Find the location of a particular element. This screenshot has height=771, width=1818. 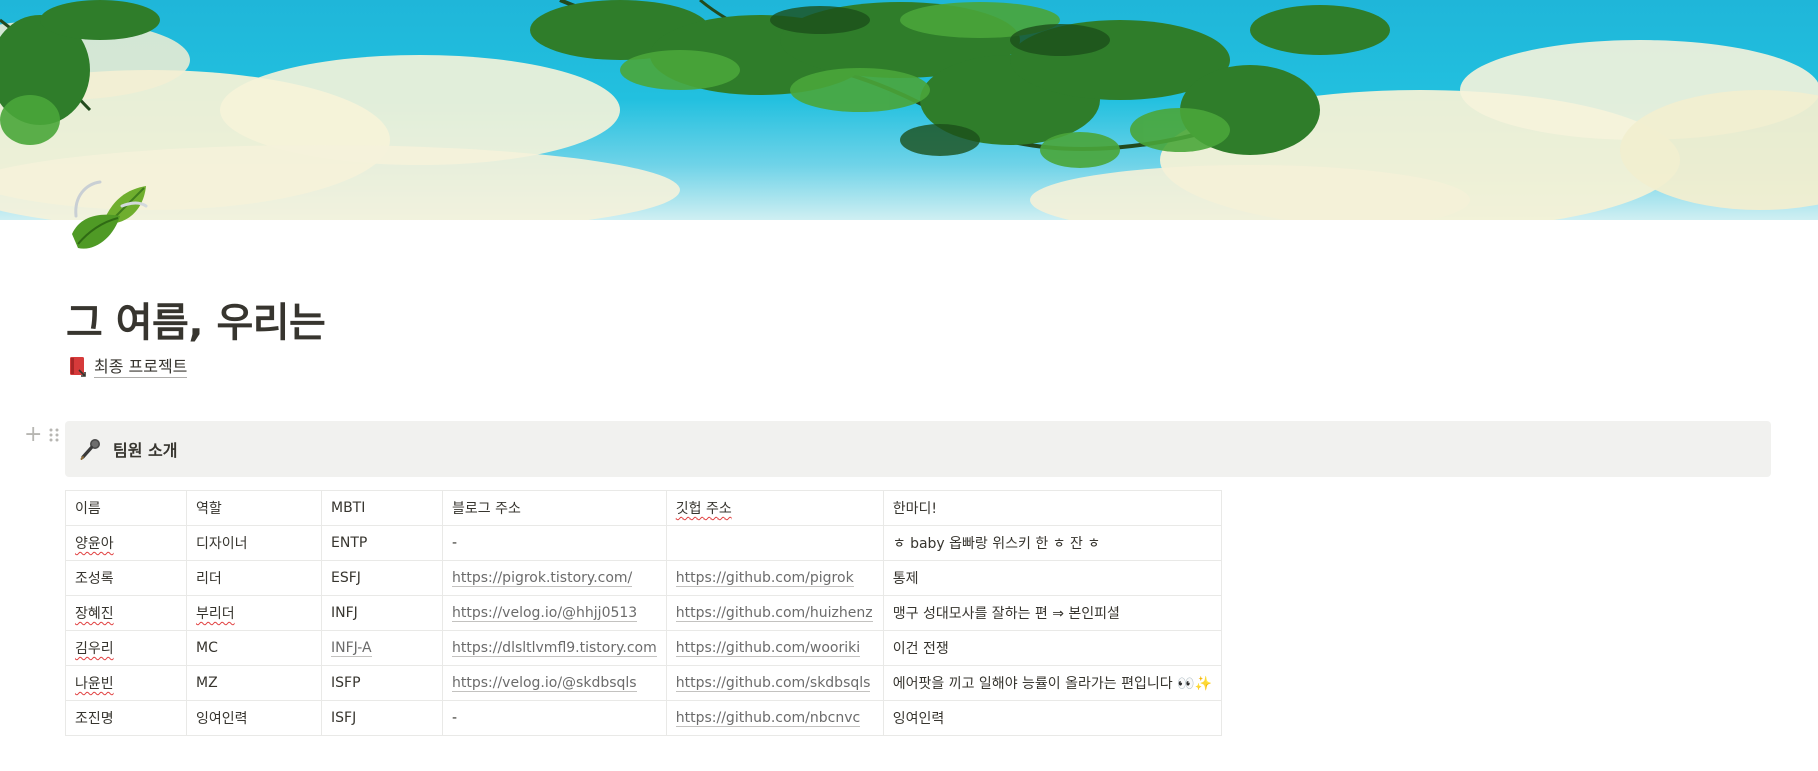

cell-name-text: 김우리 is located at coordinates (94, 649).